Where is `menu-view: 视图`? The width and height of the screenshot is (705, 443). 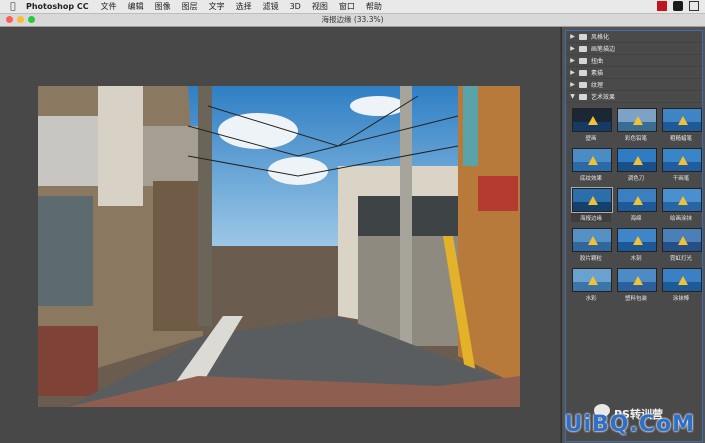 menu-view: 视图 is located at coordinates (320, 6).